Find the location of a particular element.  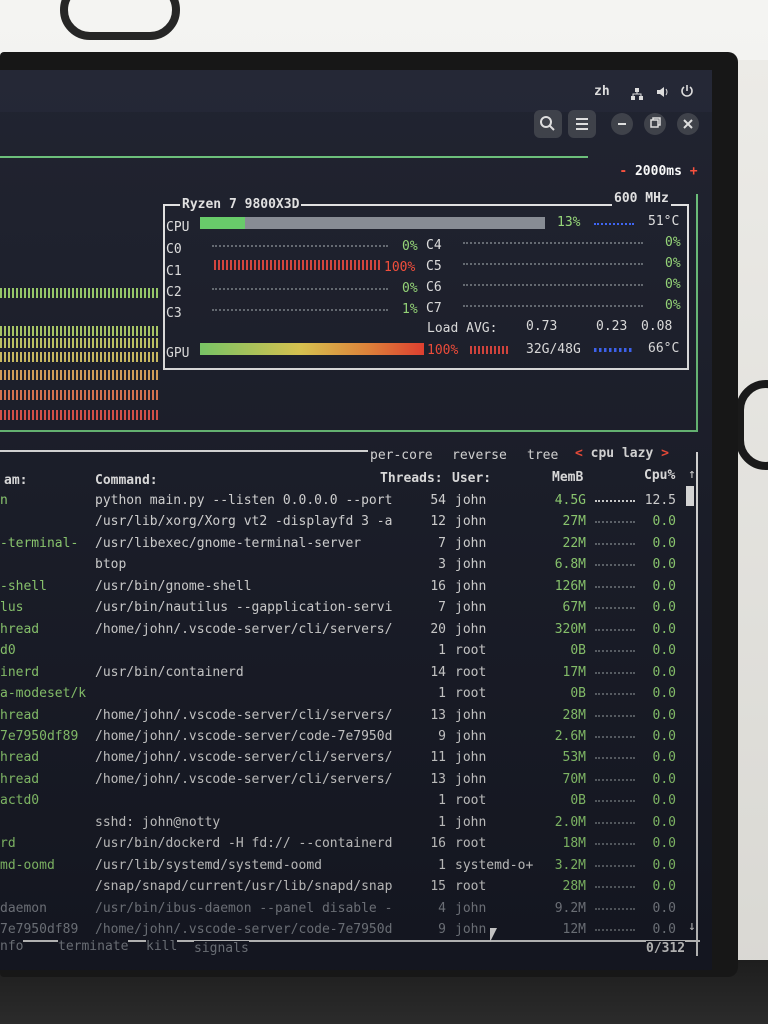

volume-icon is located at coordinates (663, 91).